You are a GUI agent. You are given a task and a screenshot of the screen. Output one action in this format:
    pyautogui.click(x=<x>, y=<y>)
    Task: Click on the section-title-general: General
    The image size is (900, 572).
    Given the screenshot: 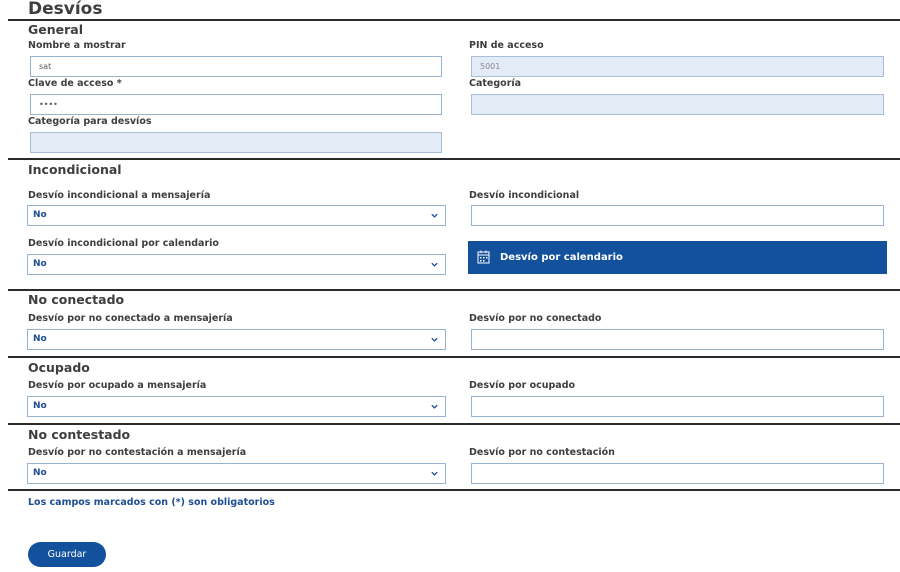 What is the action you would take?
    pyautogui.click(x=55, y=29)
    